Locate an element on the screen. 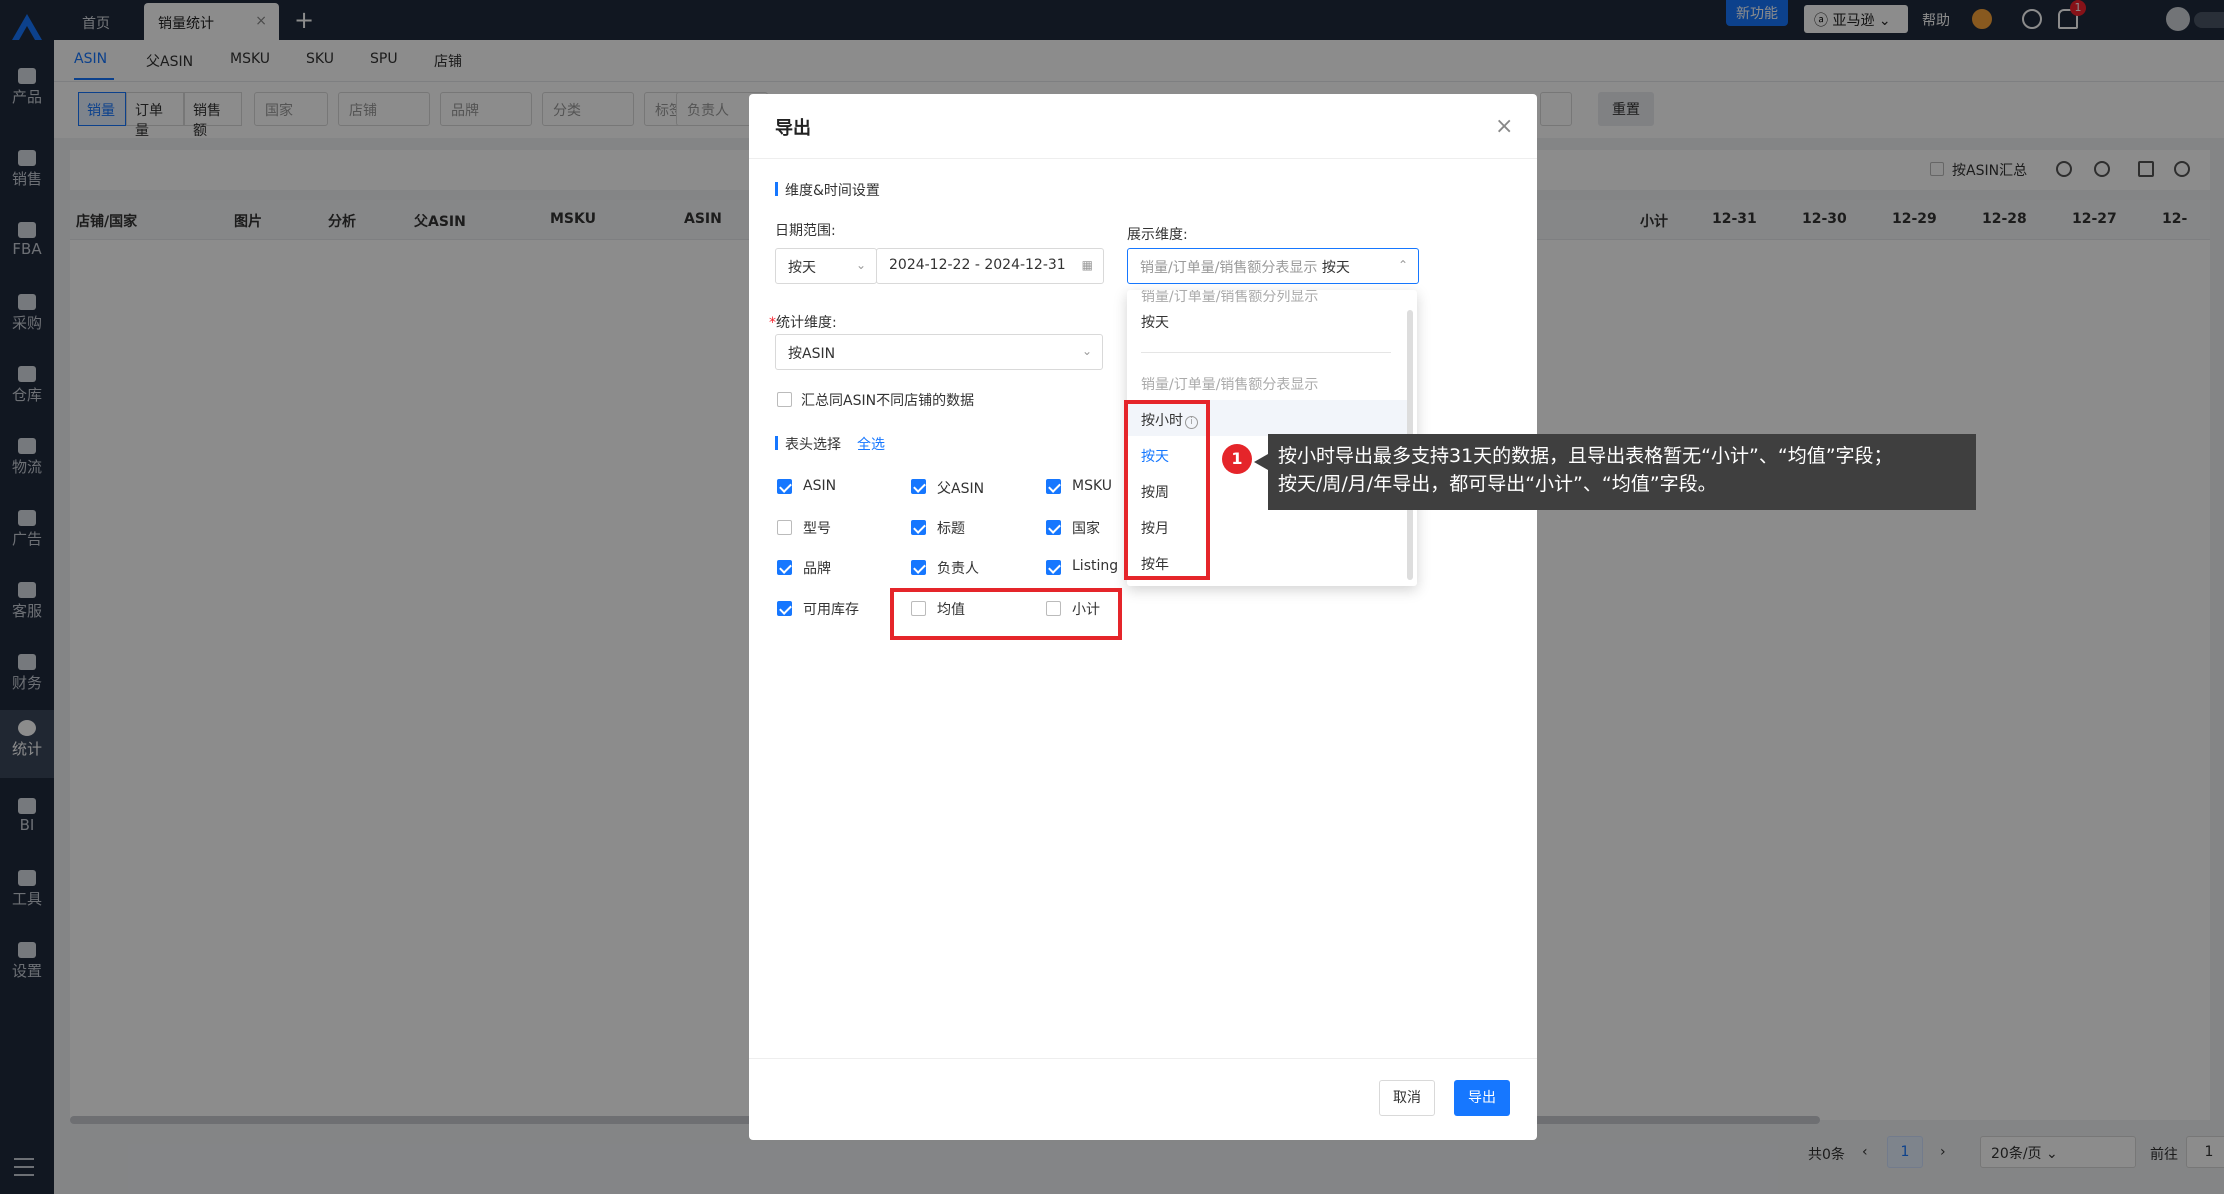  annotation-box-columns is located at coordinates (1006, 614).